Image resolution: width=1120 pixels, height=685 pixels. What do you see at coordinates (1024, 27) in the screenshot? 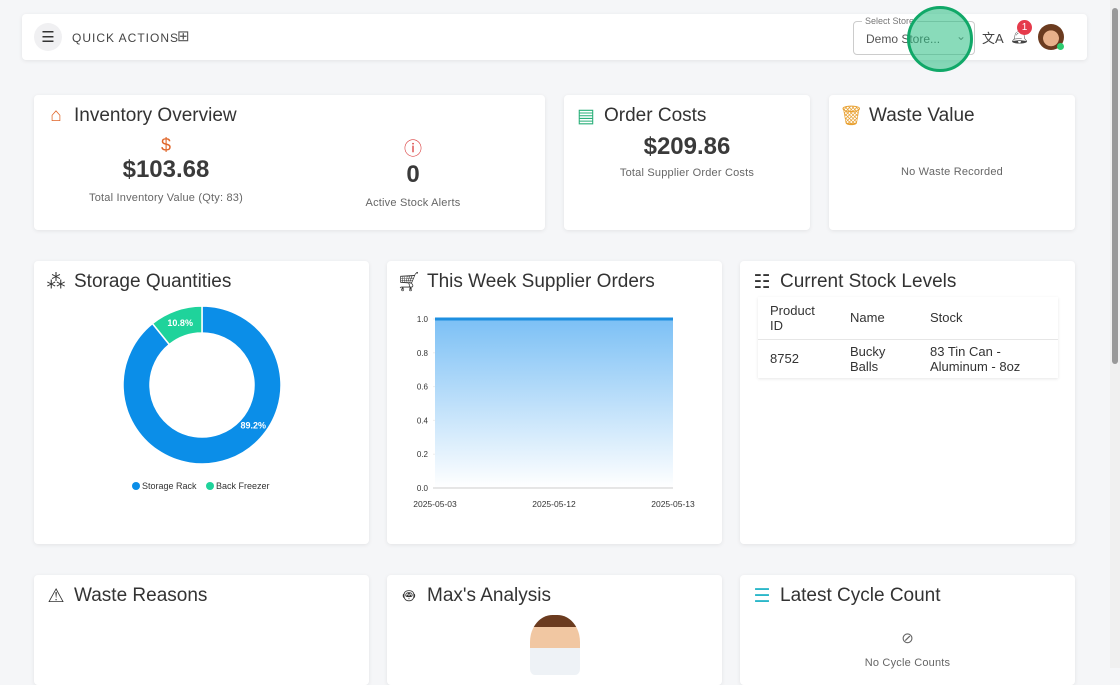
I see `notification-badge: 1` at bounding box center [1024, 27].